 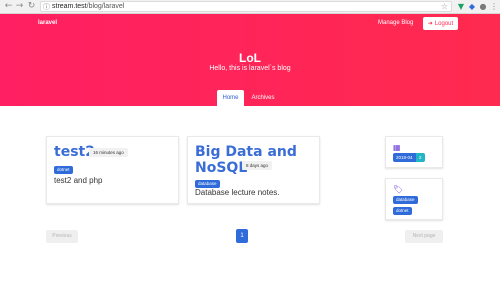 What do you see at coordinates (47, 23) in the screenshot?
I see `brand-link: laravel` at bounding box center [47, 23].